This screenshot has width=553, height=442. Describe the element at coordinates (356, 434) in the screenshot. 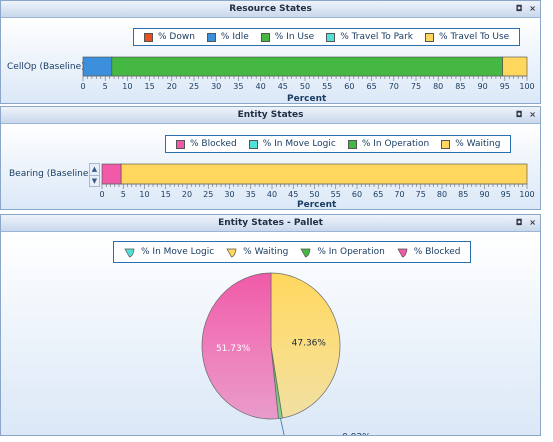

I see `pie-value-label: 0.92%` at that location.